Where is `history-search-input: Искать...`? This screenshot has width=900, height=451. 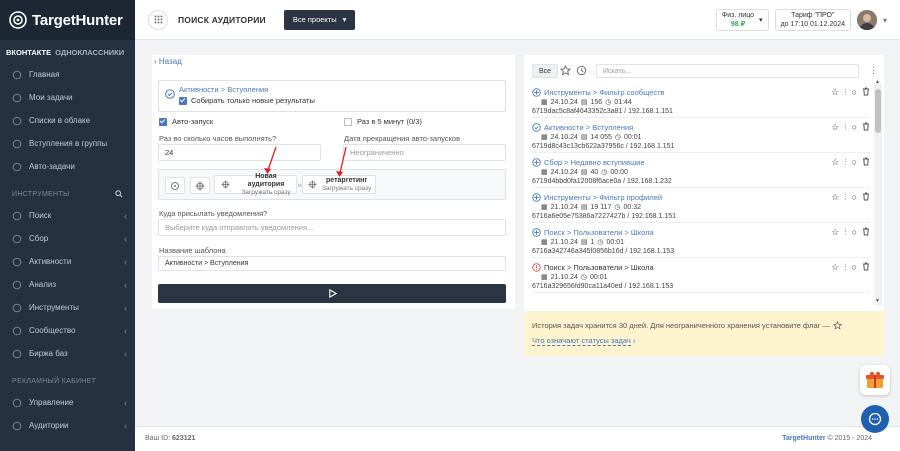
history-search-input: Искать... is located at coordinates (727, 71).